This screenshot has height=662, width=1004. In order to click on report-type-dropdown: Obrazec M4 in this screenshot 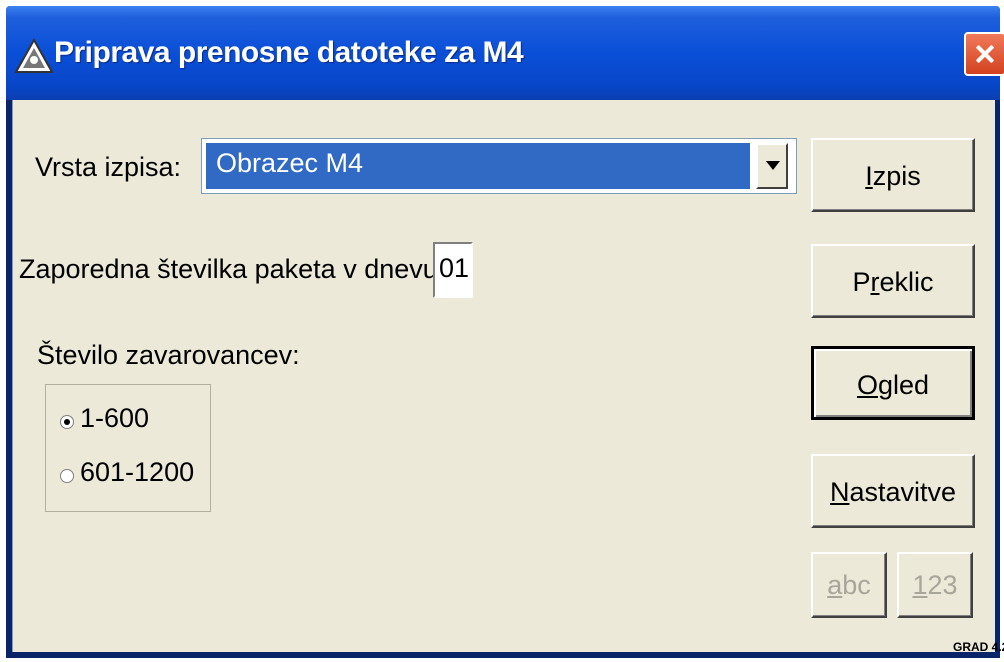, I will do `click(499, 166)`.